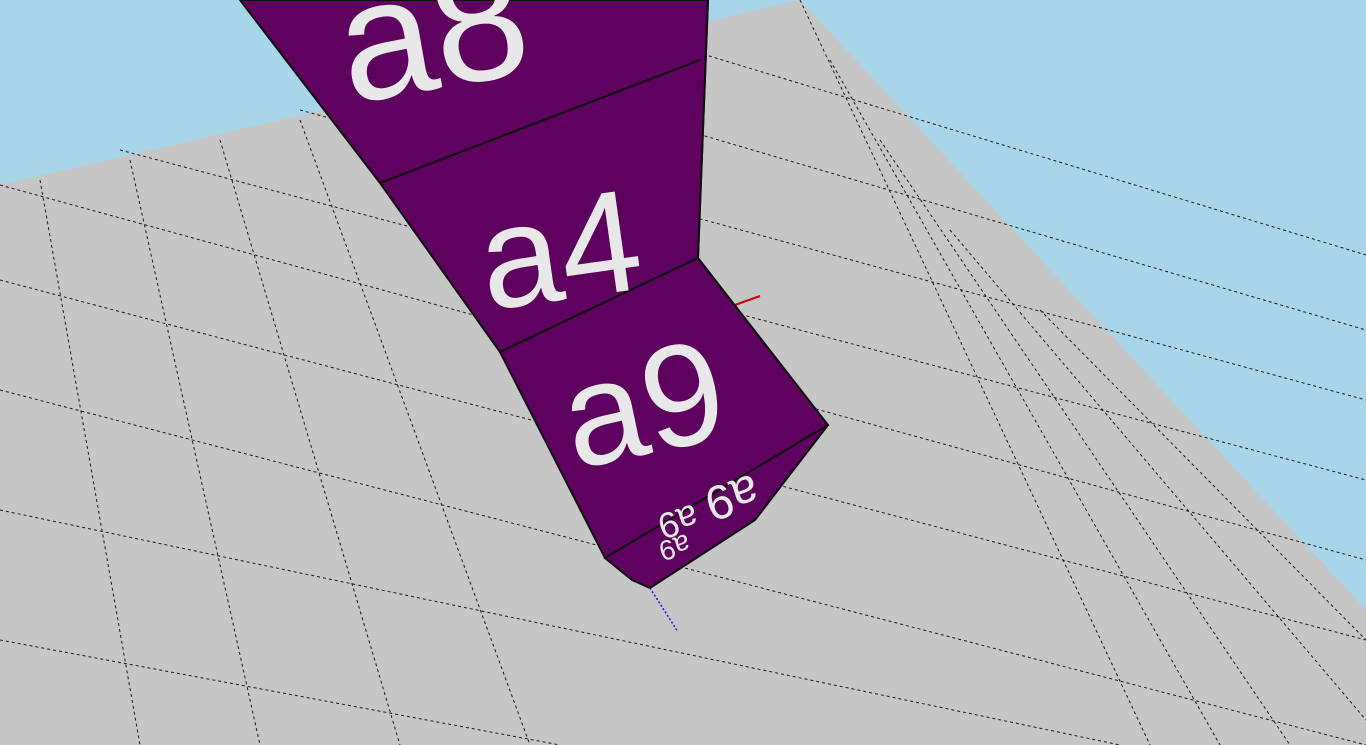  Describe the element at coordinates (560, 249) in the screenshot. I see `front-upper-label: a4` at that location.